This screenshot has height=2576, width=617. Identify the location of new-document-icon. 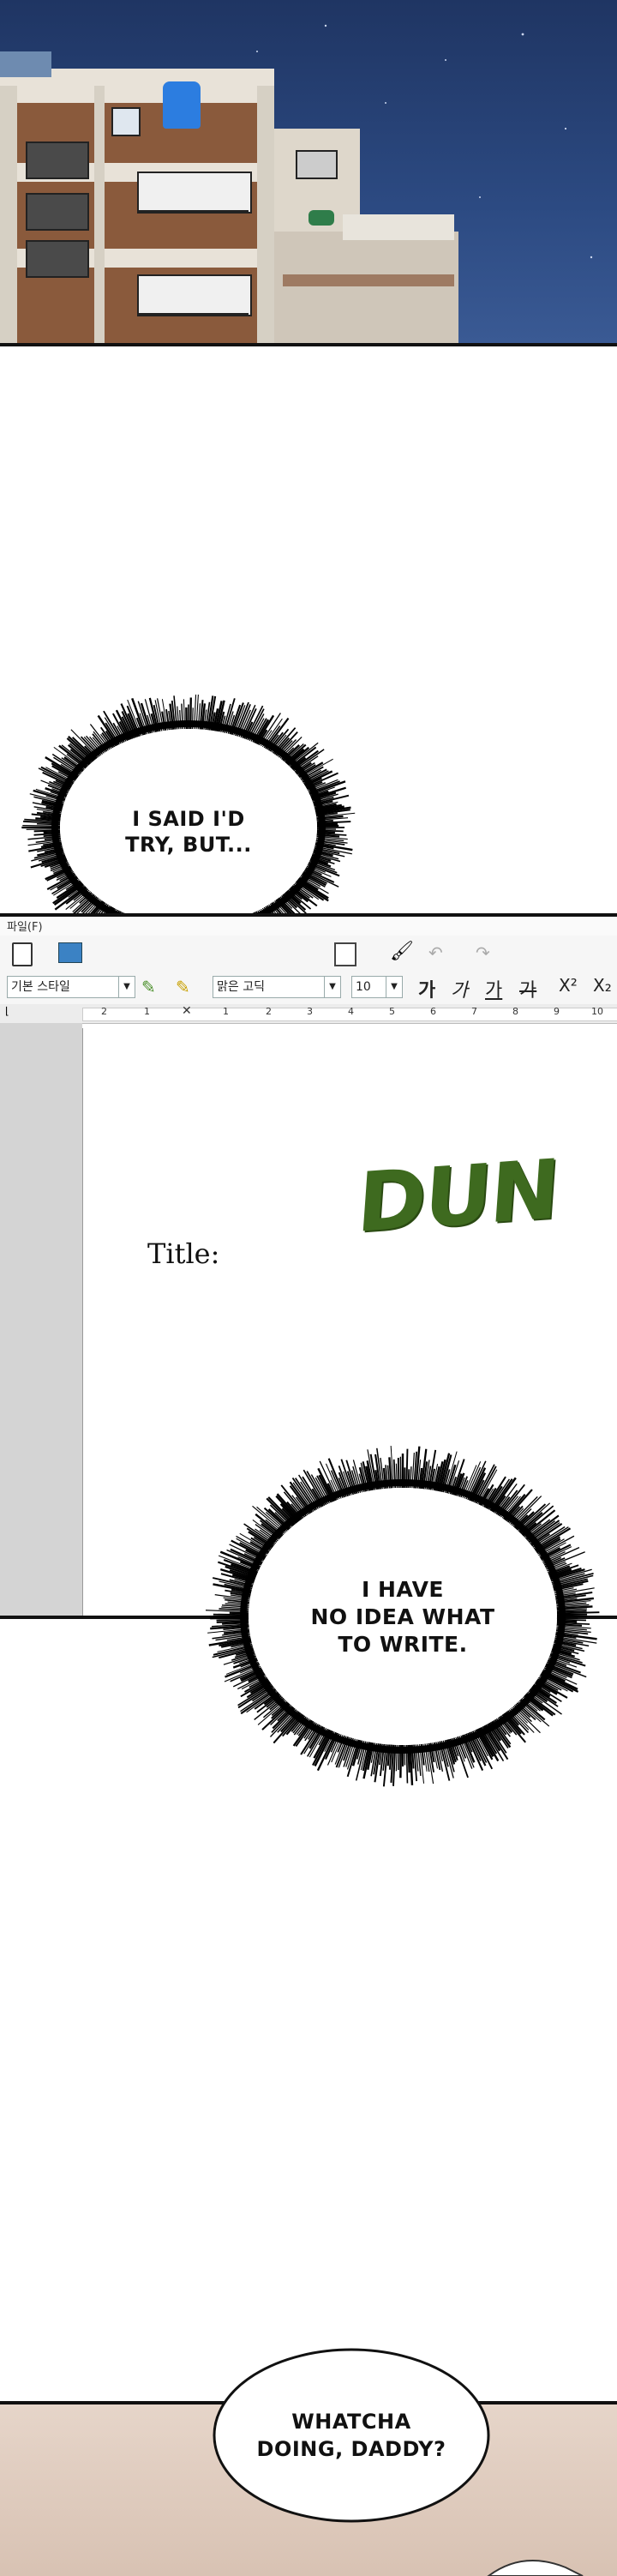
(22, 954).